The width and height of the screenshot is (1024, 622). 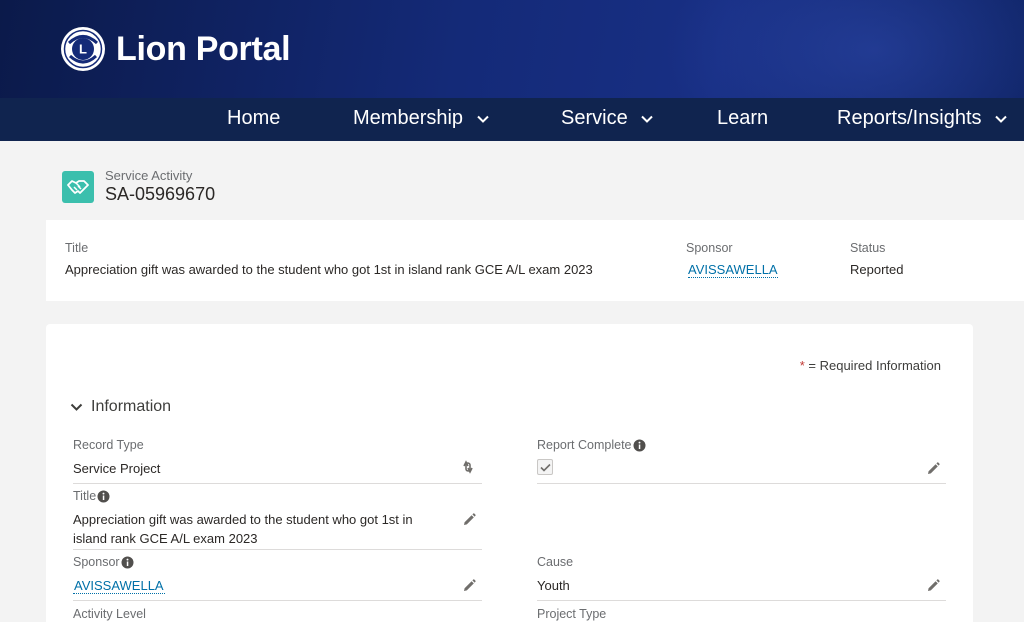 I want to click on highlight-status-value: Reported, so click(x=877, y=269).